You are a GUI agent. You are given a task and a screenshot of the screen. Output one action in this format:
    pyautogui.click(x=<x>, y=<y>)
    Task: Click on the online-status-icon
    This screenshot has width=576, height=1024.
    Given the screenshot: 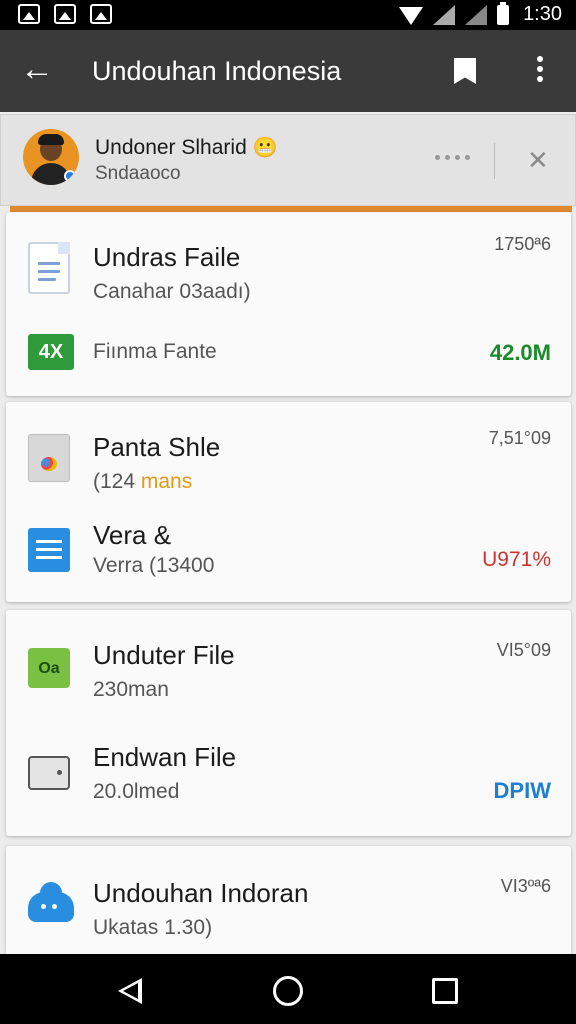 What is the action you would take?
    pyautogui.click(x=70, y=176)
    